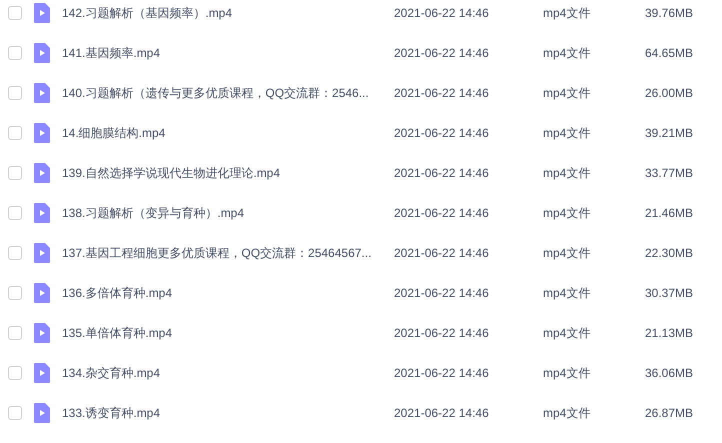 Image resolution: width=722 pixels, height=443 pixels. What do you see at coordinates (228, 413) in the screenshot?
I see `file-name: 133.诱变育种.mp4` at bounding box center [228, 413].